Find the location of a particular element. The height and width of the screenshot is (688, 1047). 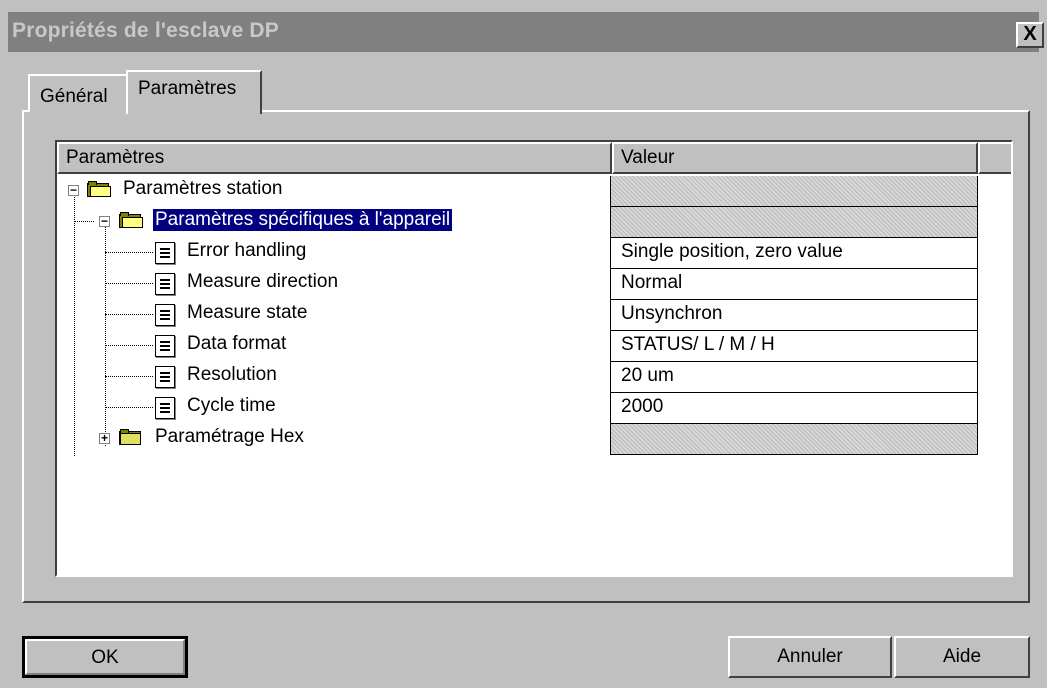

expand-toggle: + is located at coordinates (104, 438).